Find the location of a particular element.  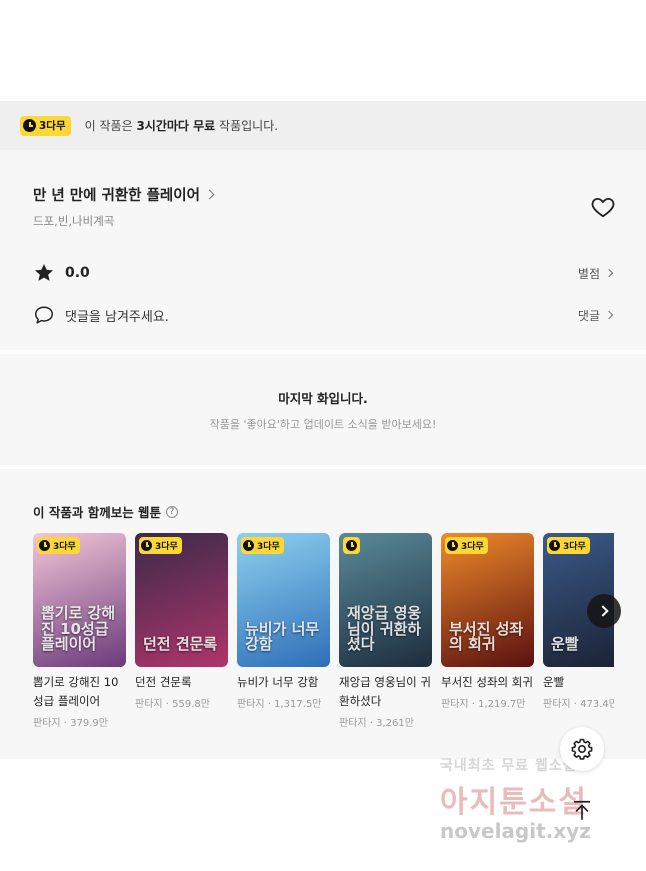

recommendation-card: 재앙급 영웅님이 귀환하셨다 재앙급 영웅님이 귀환하셨다 판타지 · 3,261만 is located at coordinates (385, 631).